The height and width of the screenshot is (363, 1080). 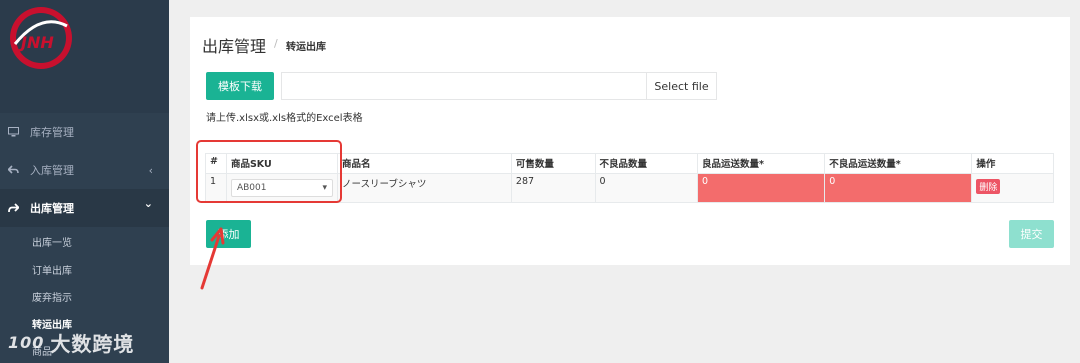 What do you see at coordinates (646, 188) in the screenshot?
I see `cell-defective: 0` at bounding box center [646, 188].